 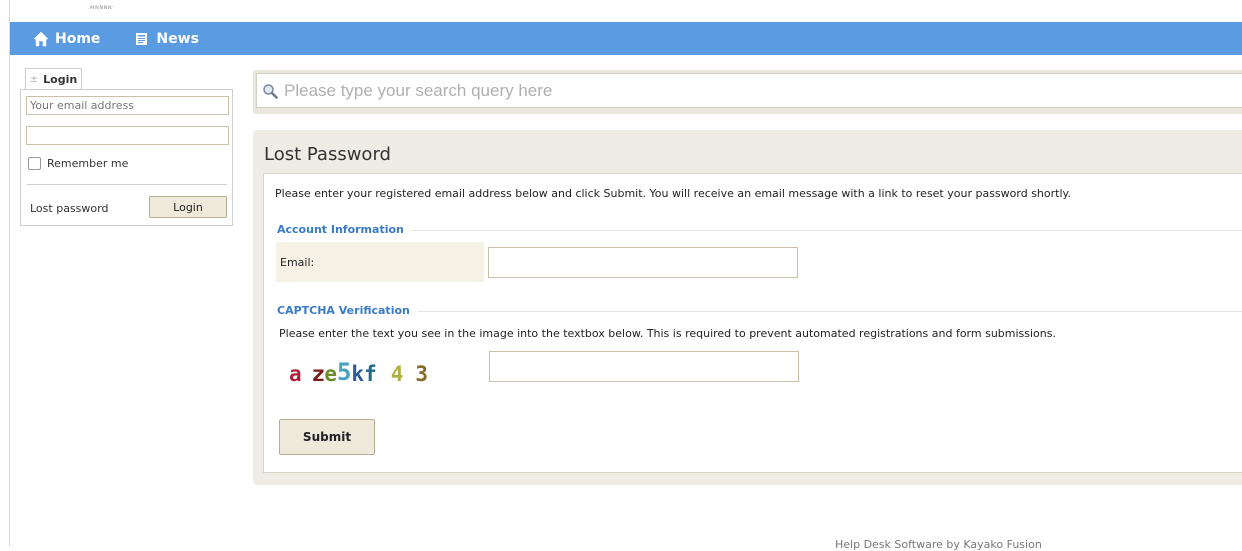 What do you see at coordinates (34, 163) in the screenshot?
I see `remember-me-checkbox` at bounding box center [34, 163].